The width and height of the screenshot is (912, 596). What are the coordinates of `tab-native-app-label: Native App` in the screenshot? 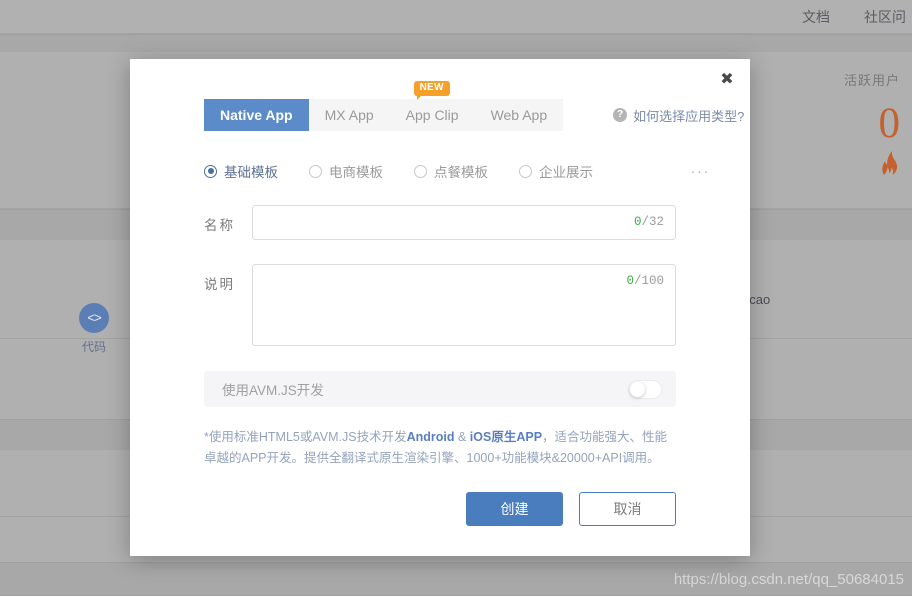 It's located at (256, 115).